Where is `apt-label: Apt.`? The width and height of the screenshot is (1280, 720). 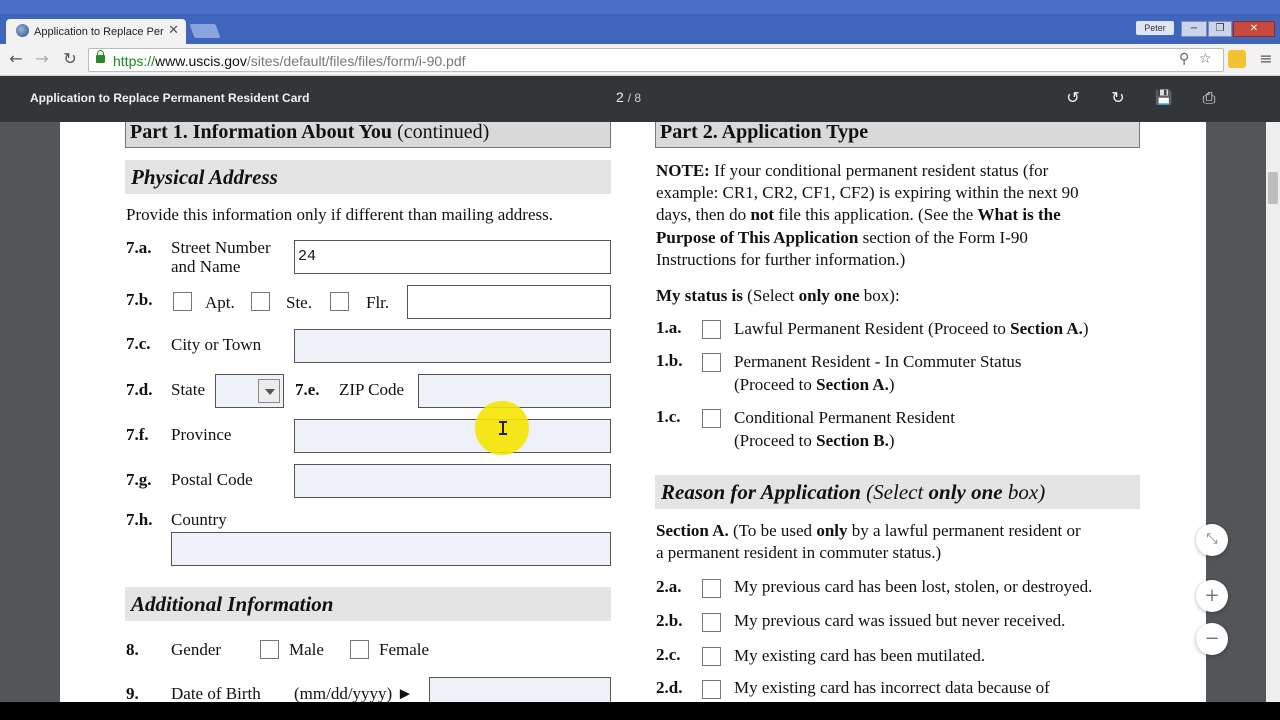 apt-label: Apt. is located at coordinates (220, 302).